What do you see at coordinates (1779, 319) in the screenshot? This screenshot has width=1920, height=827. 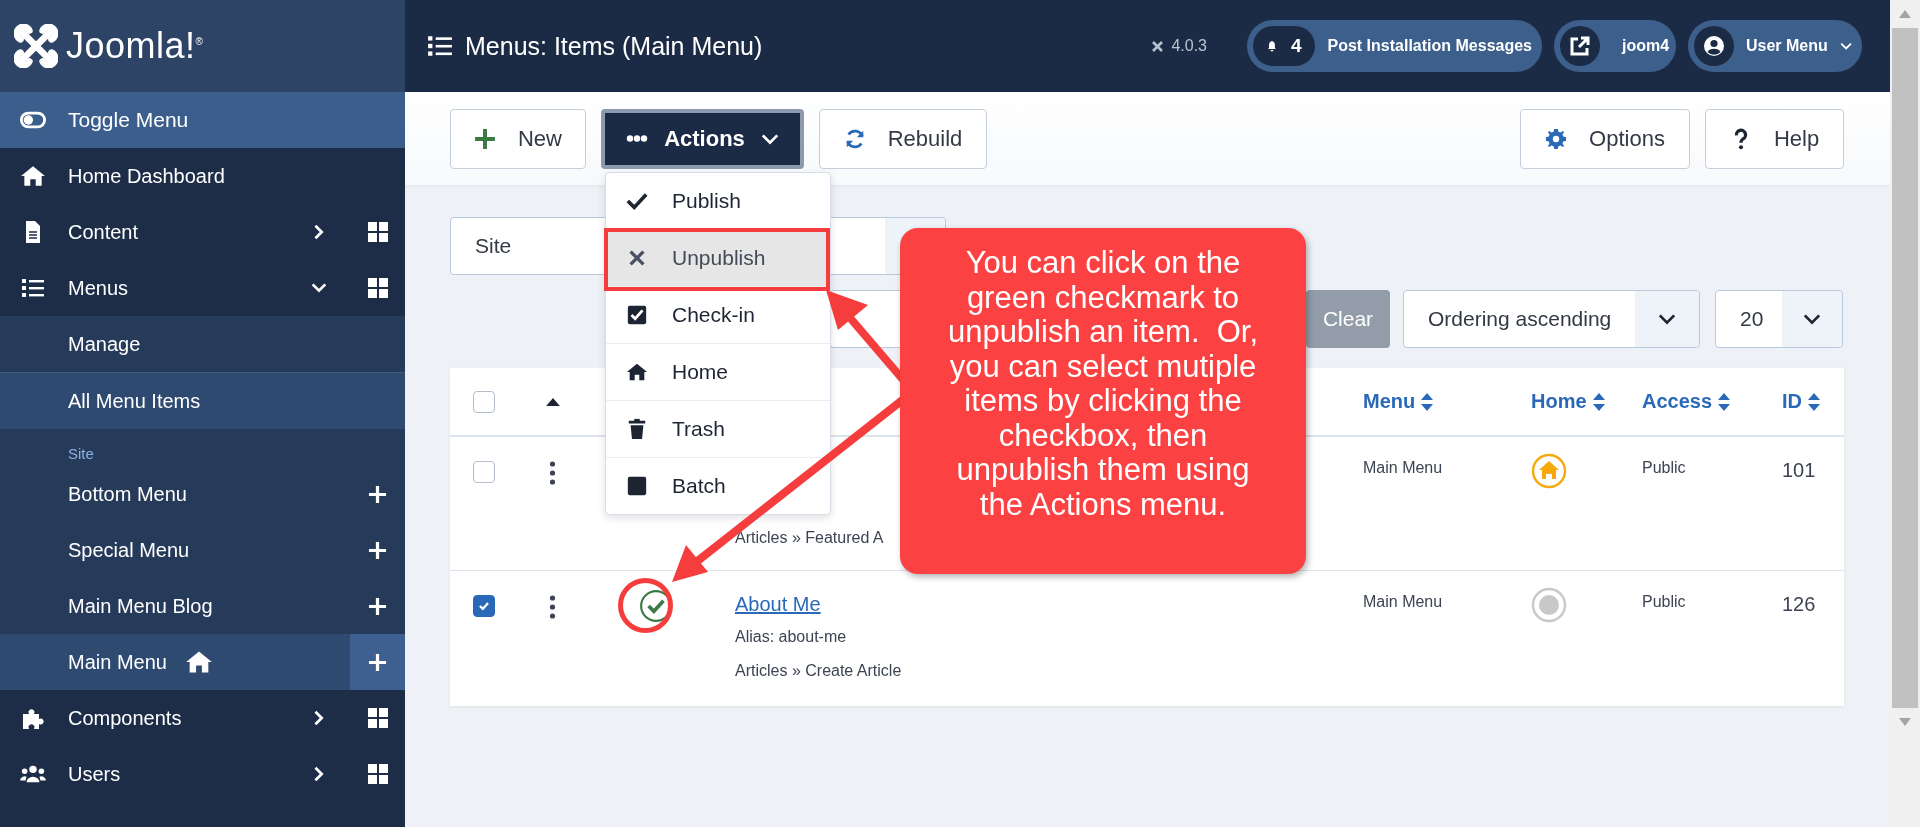 I see `limit-select: 20` at bounding box center [1779, 319].